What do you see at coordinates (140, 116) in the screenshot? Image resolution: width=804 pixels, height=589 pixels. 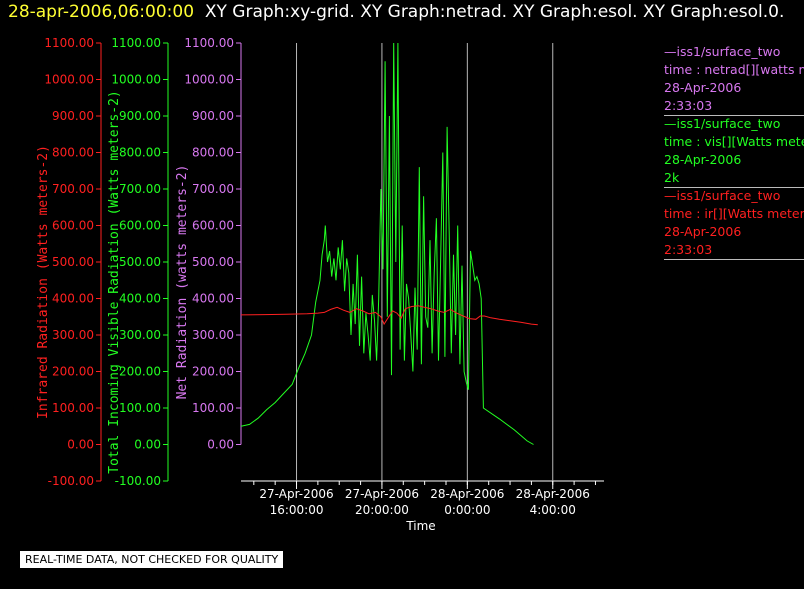 I see `vis-y-tick-label: 900.00` at bounding box center [140, 116].